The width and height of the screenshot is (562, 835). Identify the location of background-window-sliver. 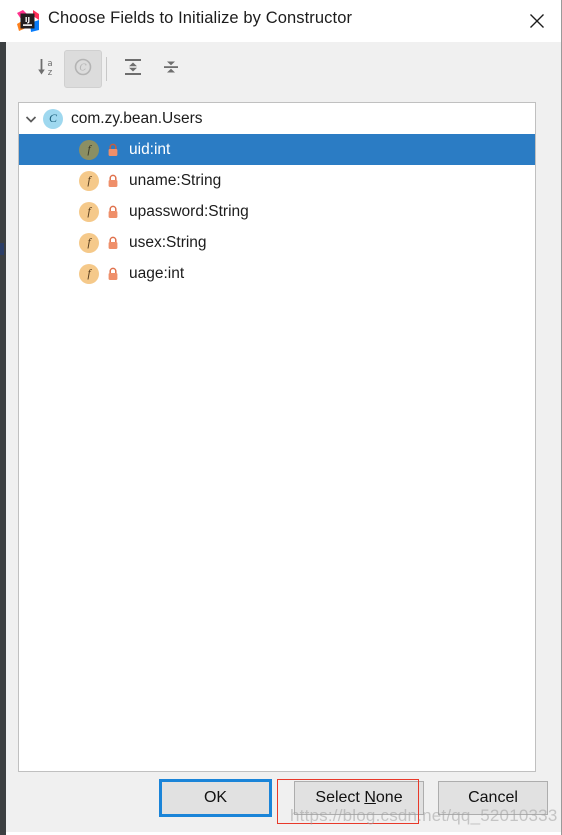
(2, 249).